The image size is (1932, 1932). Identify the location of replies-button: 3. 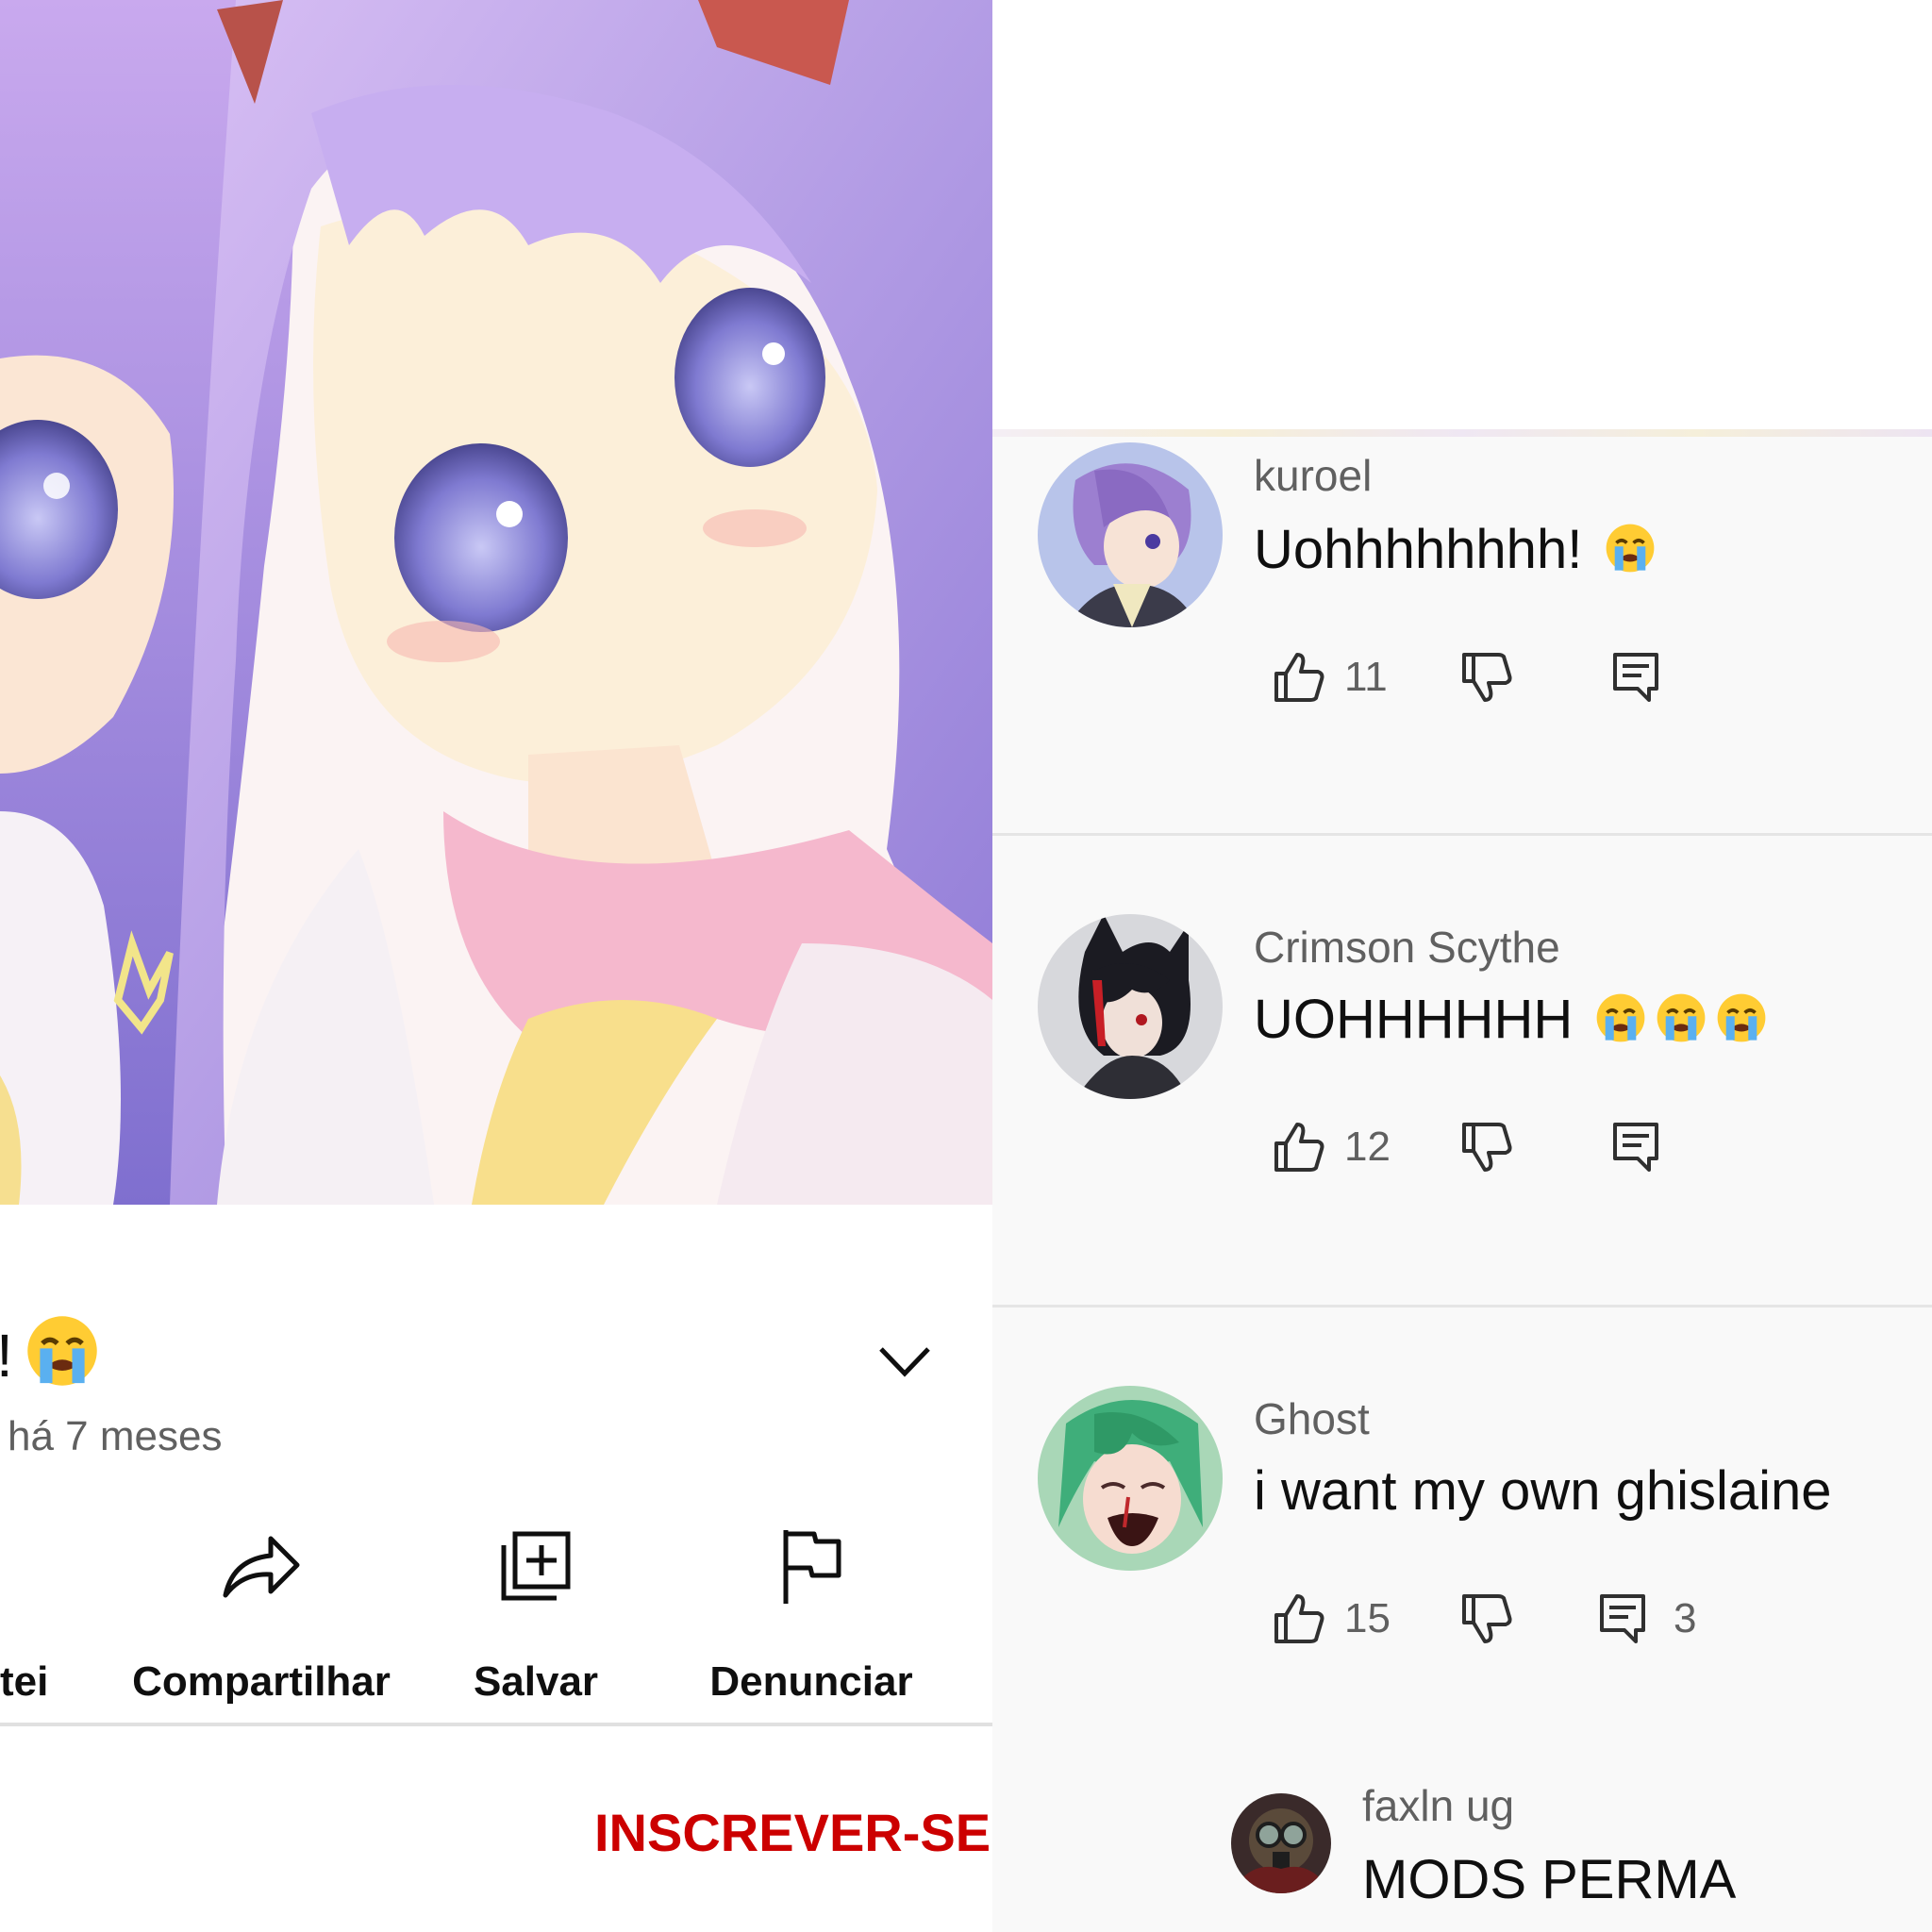
(1647, 1619).